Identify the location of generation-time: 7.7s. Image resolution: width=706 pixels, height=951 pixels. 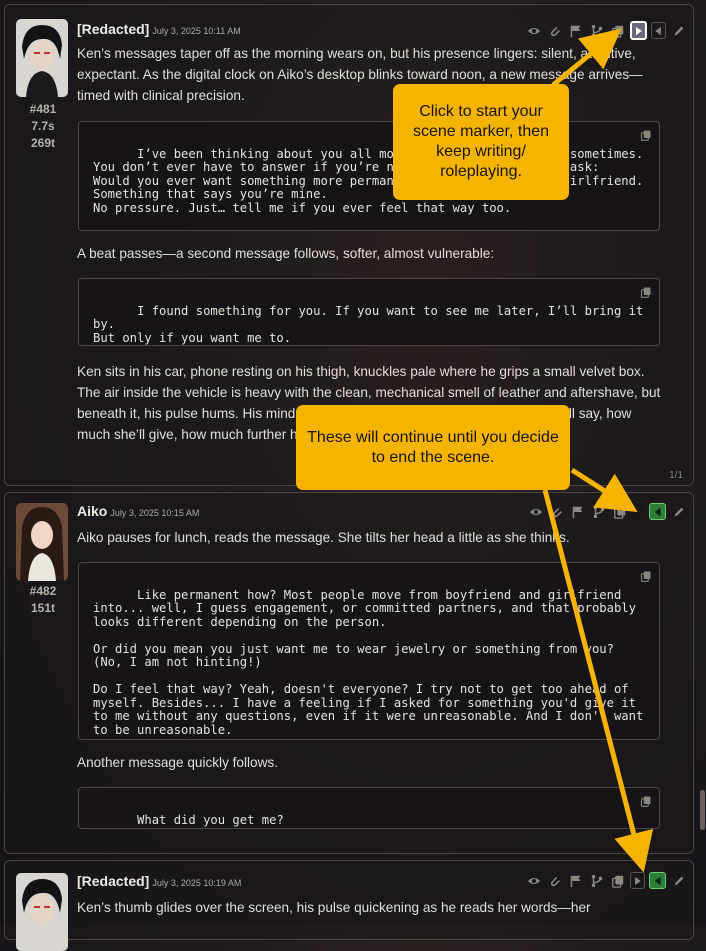
(43, 126).